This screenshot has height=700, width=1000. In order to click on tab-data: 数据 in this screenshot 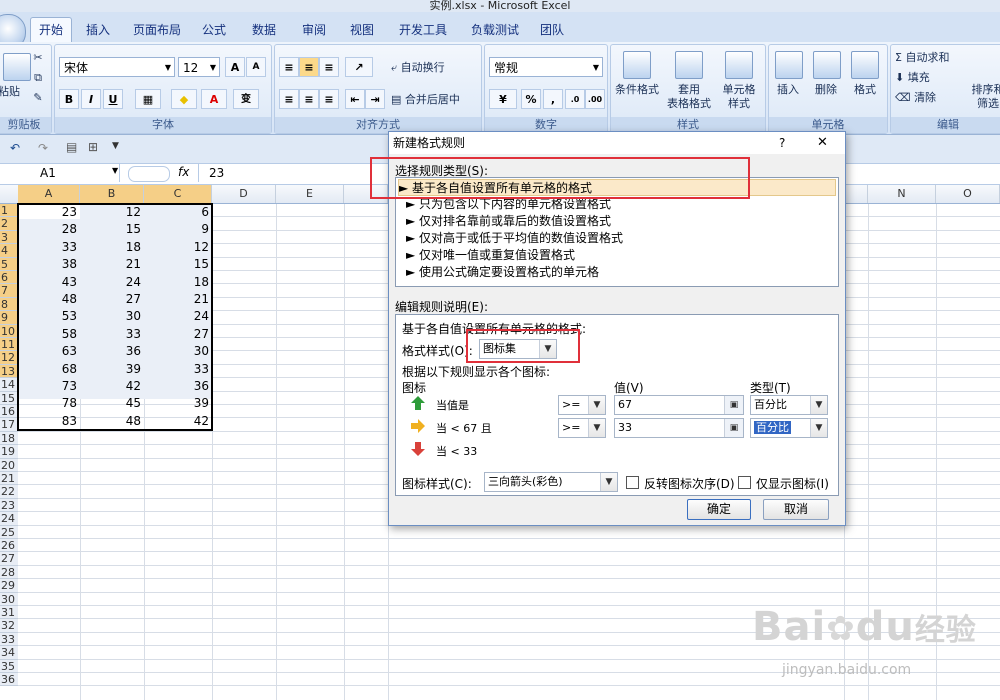, I will do `click(264, 30)`.